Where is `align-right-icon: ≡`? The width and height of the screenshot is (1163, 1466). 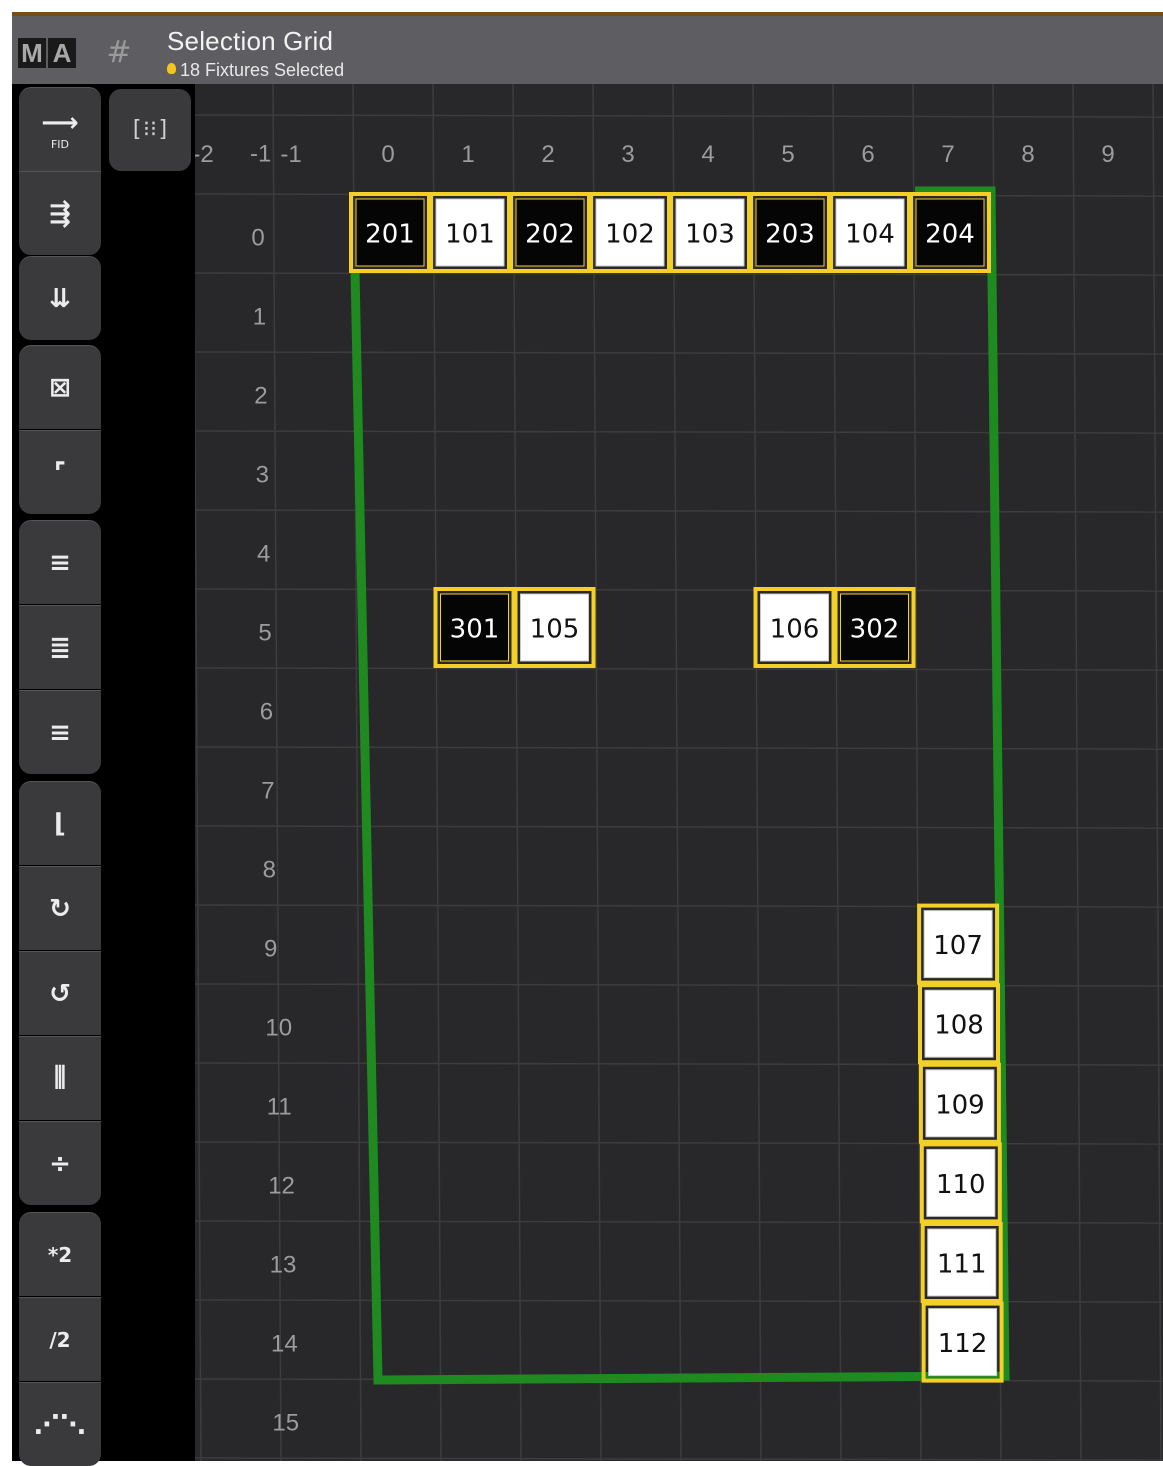 align-right-icon: ≡ is located at coordinates (60, 732).